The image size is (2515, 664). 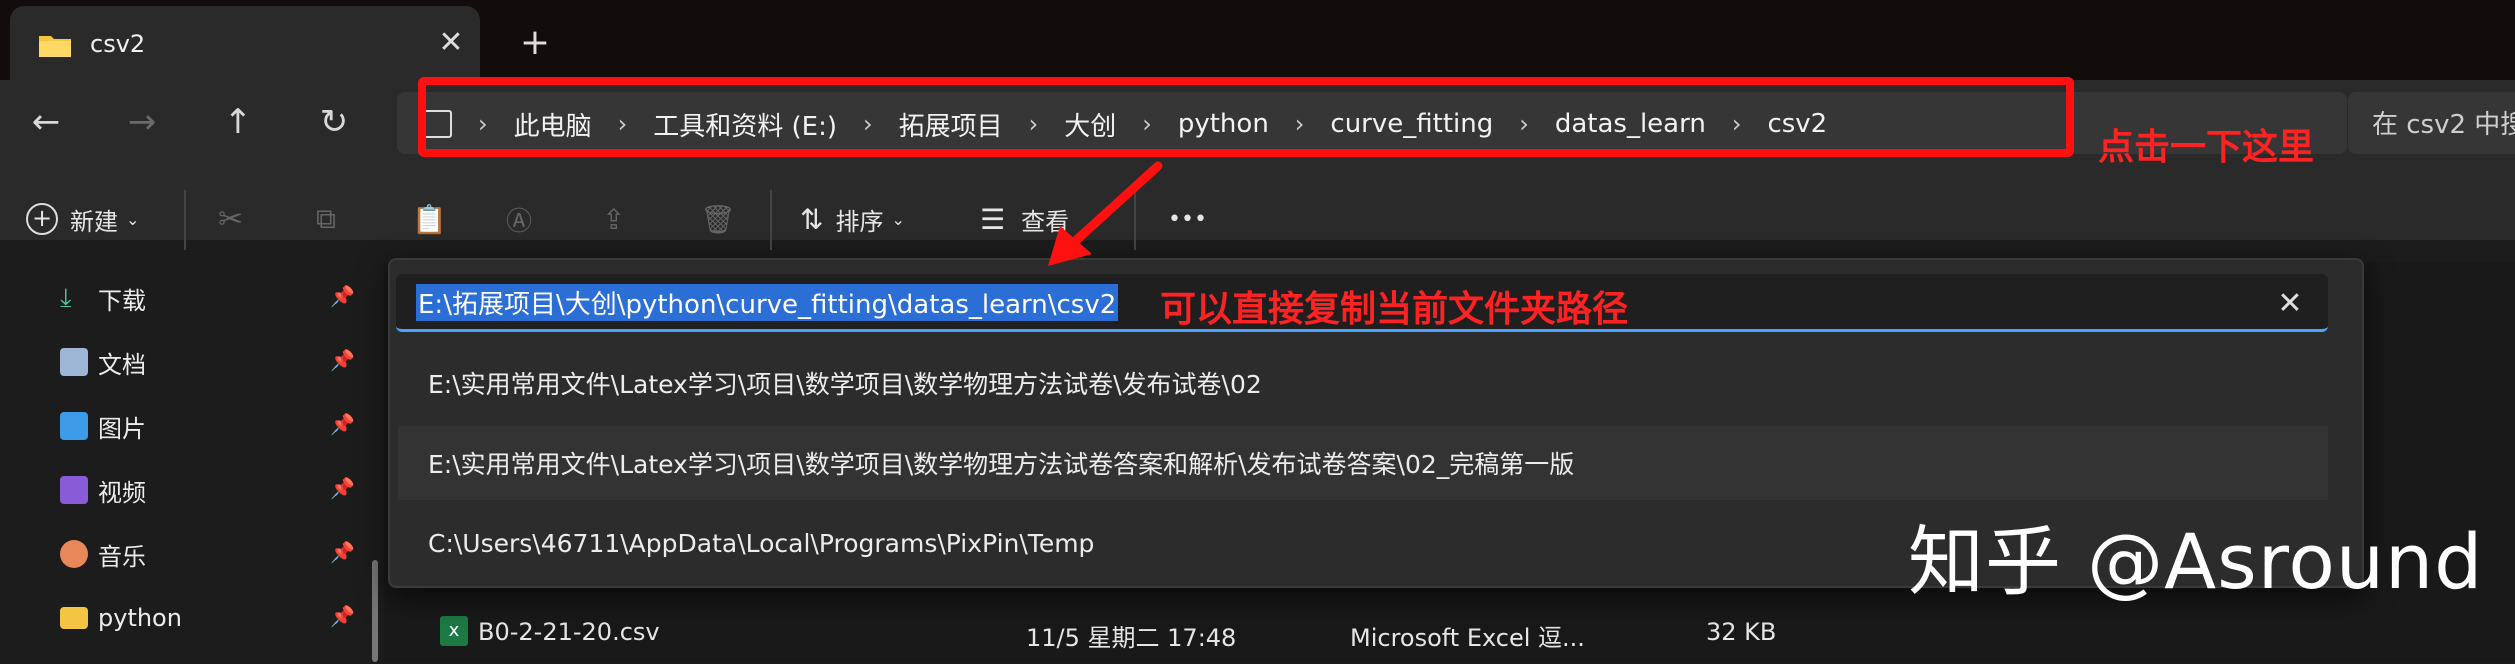 I want to click on sidebar-item-label: 视频, so click(x=122, y=492).